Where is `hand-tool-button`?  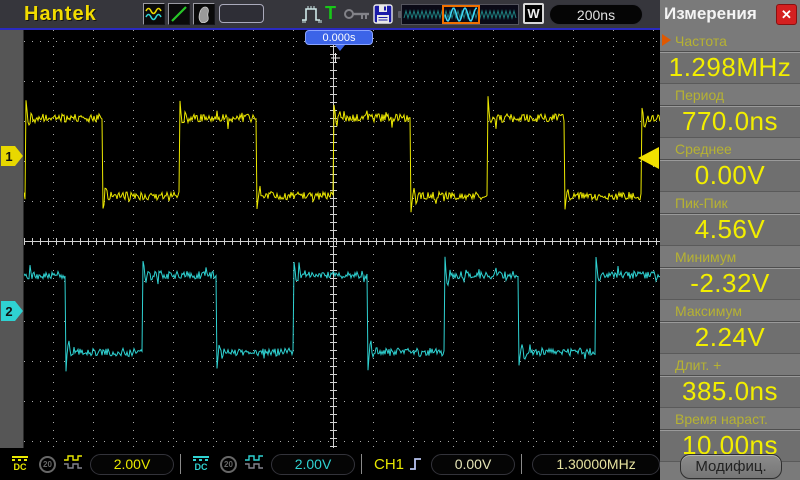
hand-tool-button is located at coordinates (204, 14).